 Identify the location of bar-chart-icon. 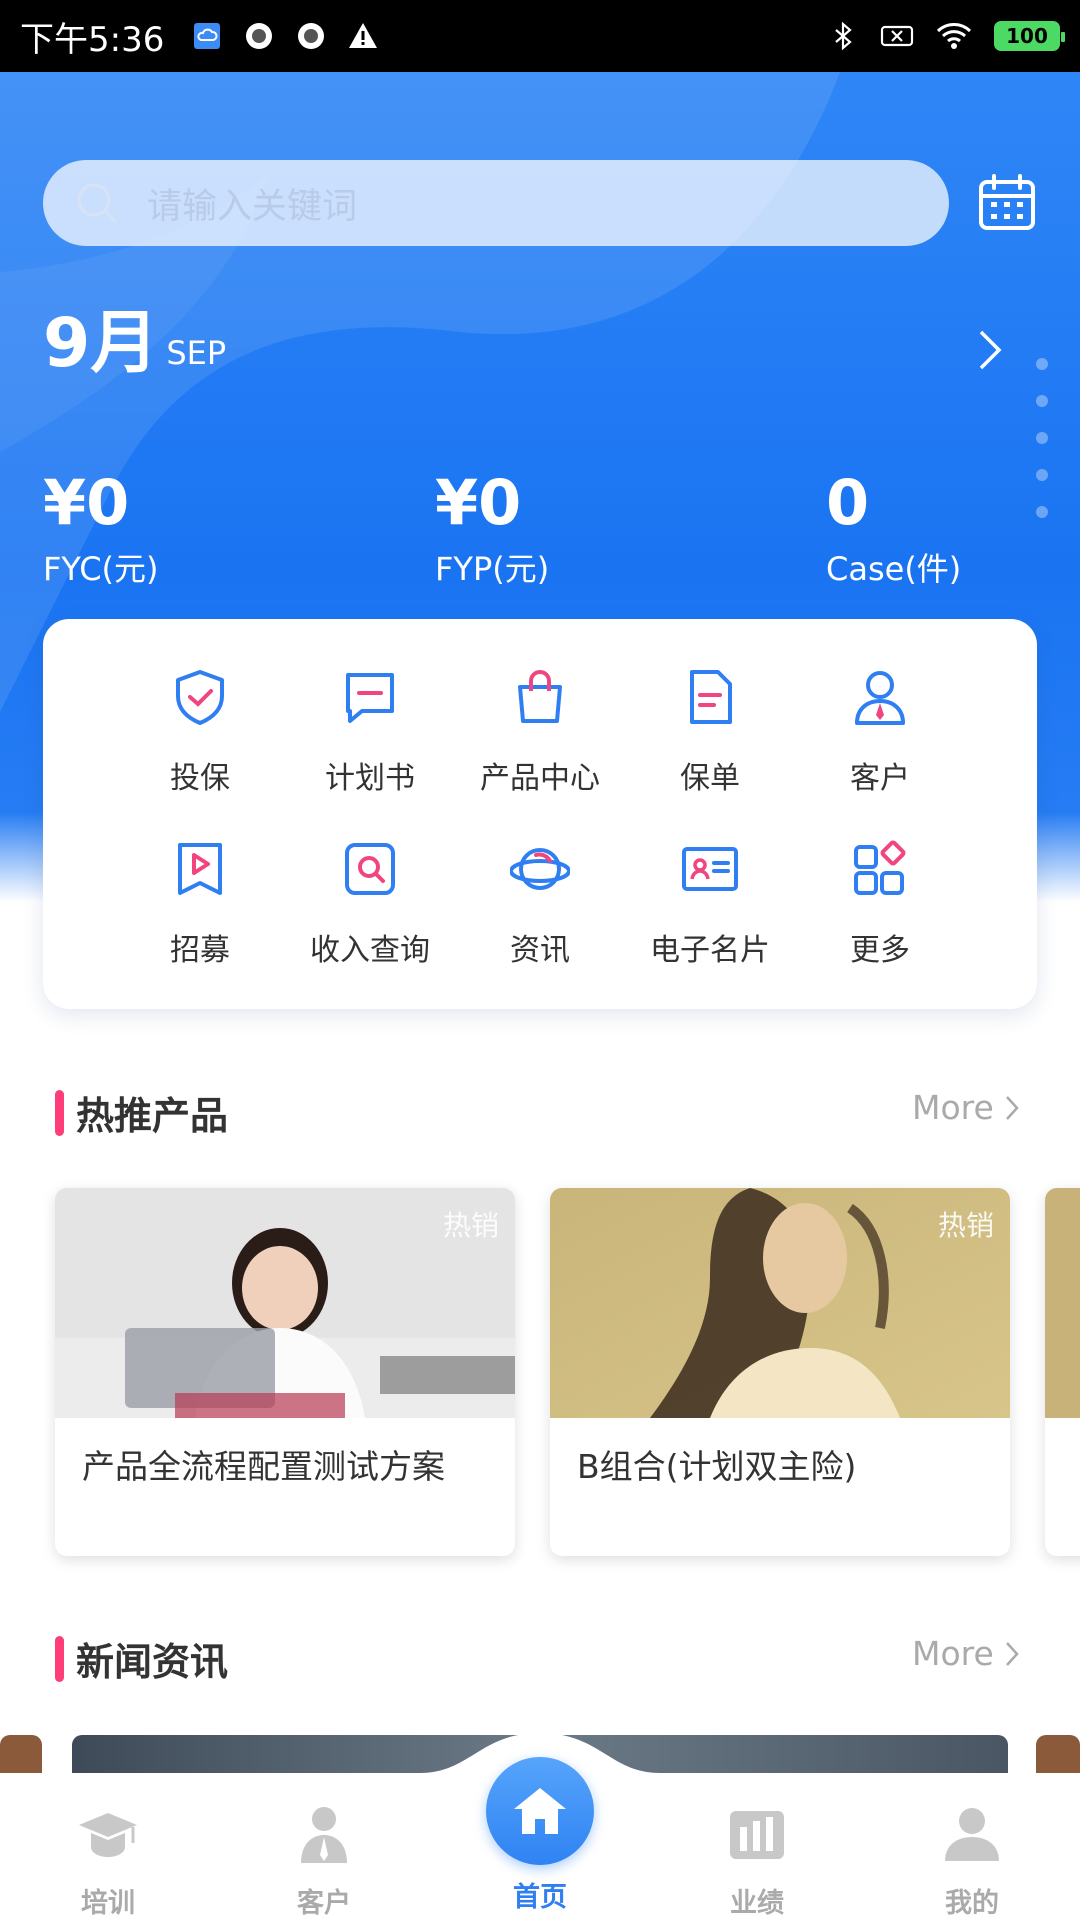
(757, 1835).